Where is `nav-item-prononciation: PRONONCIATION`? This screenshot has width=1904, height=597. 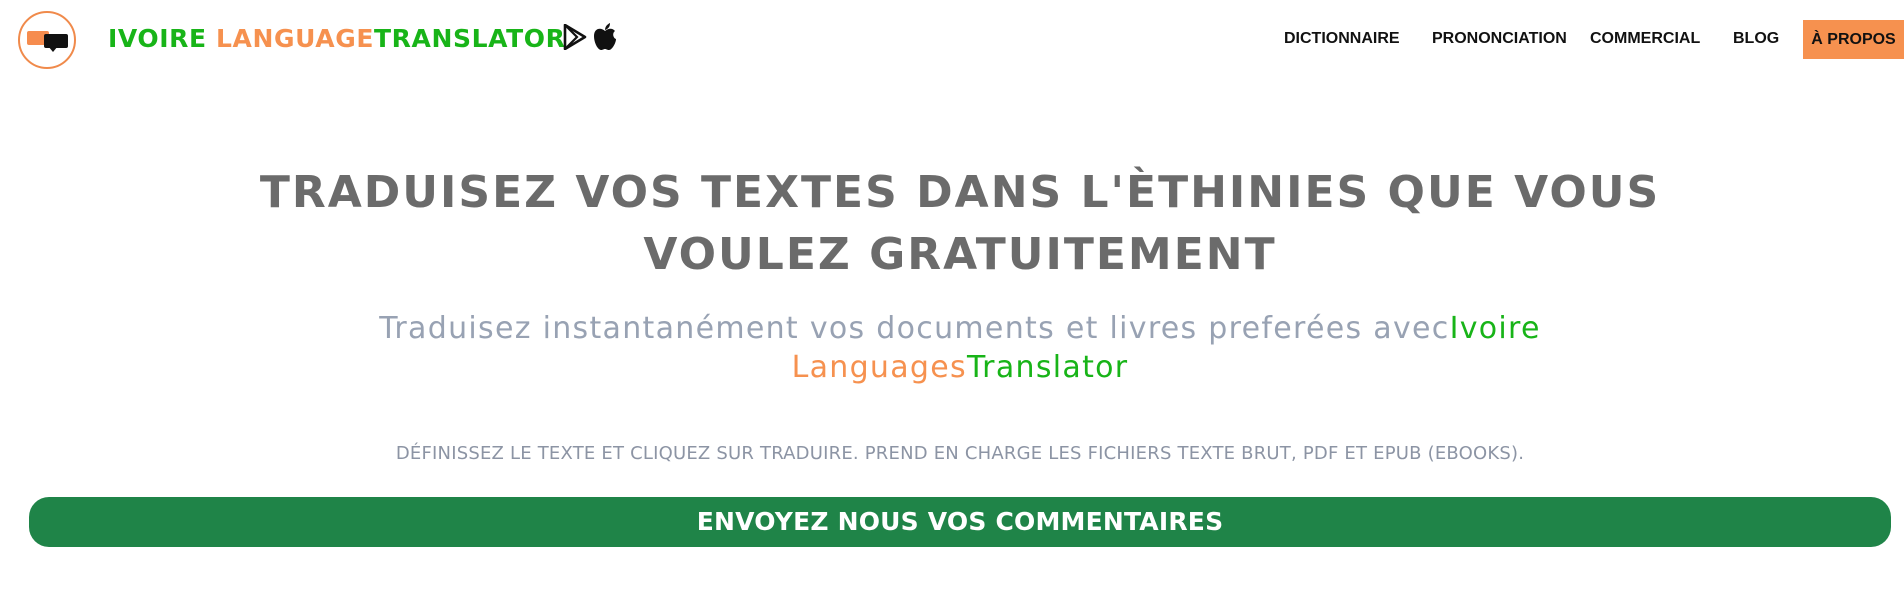 nav-item-prononciation: PRONONCIATION is located at coordinates (1499, 39).